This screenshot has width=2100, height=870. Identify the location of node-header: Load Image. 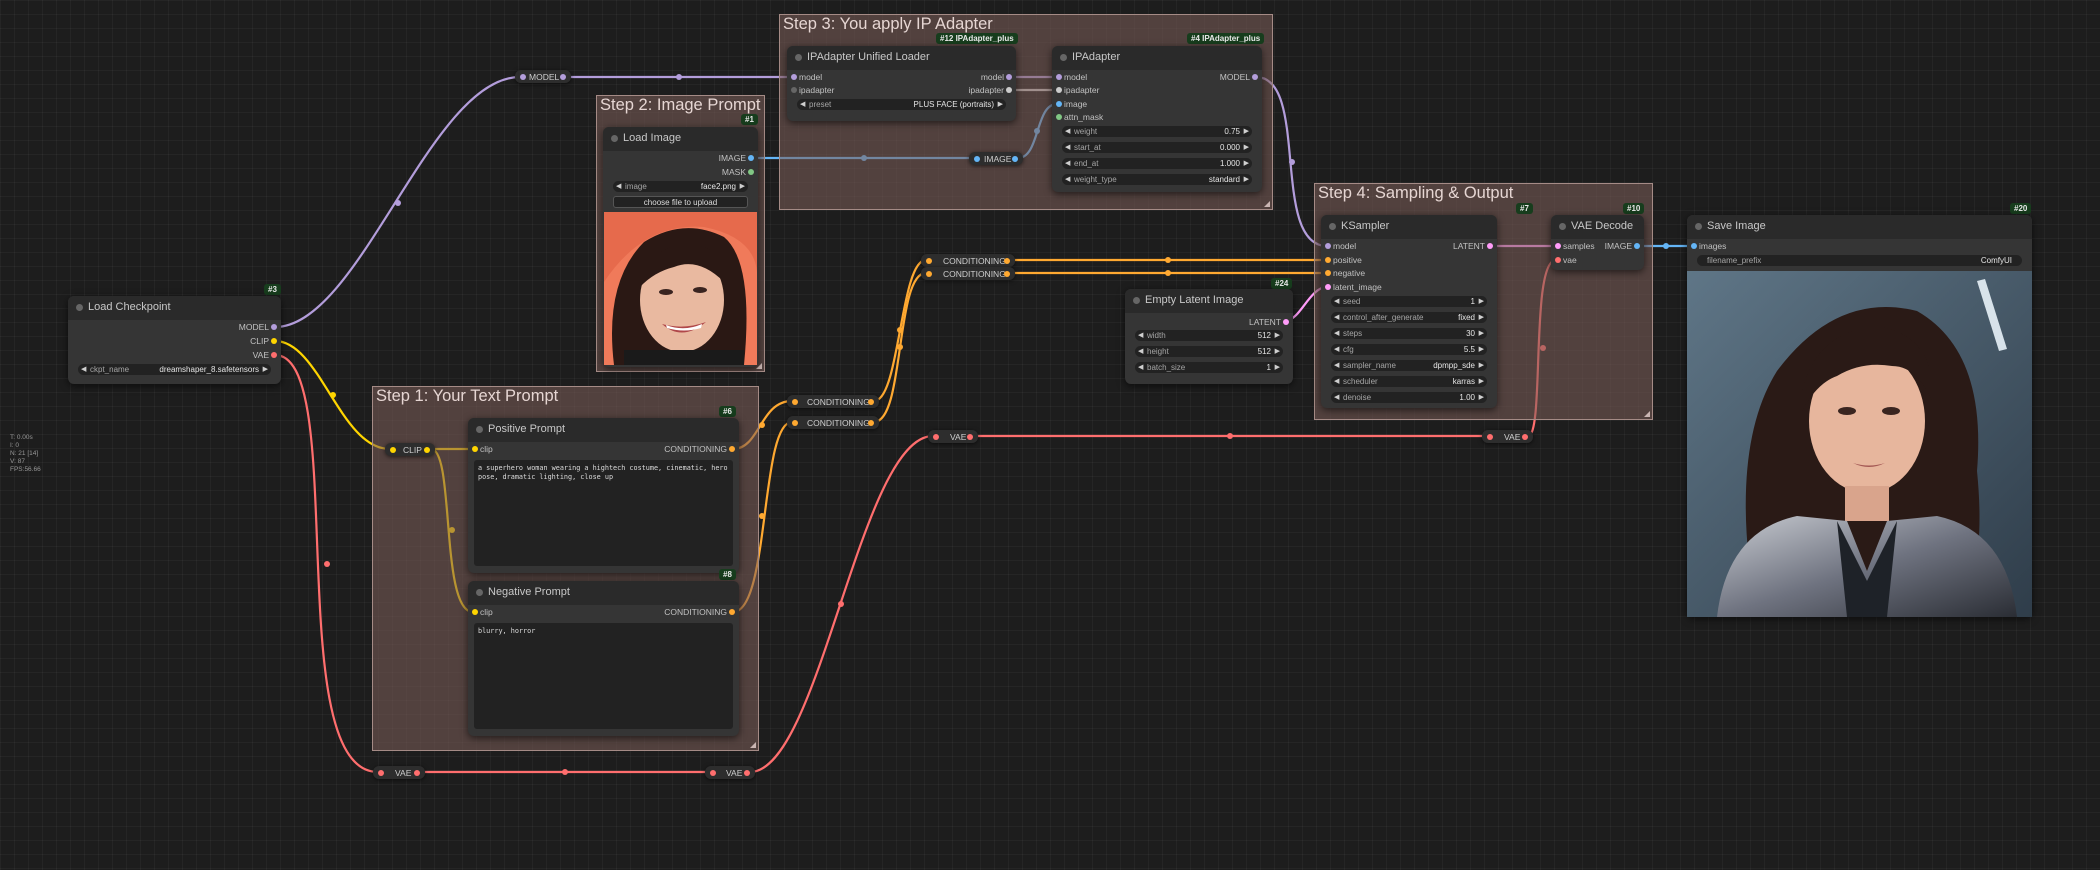
(680, 139).